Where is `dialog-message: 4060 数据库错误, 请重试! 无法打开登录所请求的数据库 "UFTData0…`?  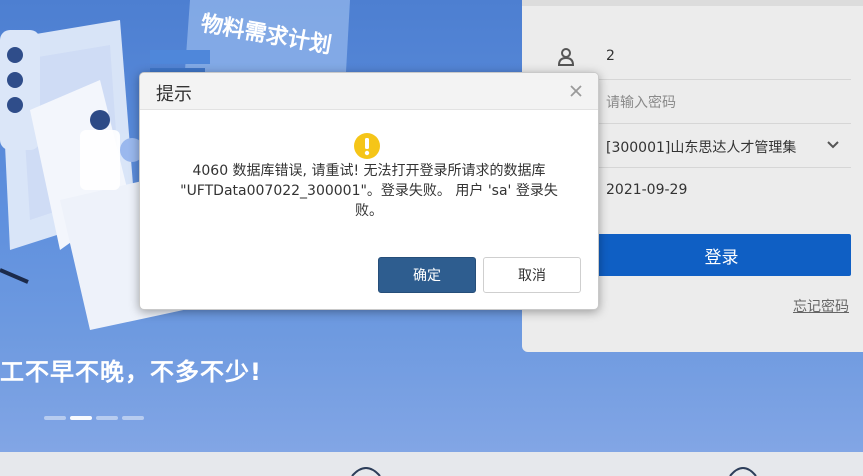 dialog-message: 4060 数据库错误, 请重试! 无法打开登录所请求的数据库 "UFTData0… is located at coordinates (369, 191).